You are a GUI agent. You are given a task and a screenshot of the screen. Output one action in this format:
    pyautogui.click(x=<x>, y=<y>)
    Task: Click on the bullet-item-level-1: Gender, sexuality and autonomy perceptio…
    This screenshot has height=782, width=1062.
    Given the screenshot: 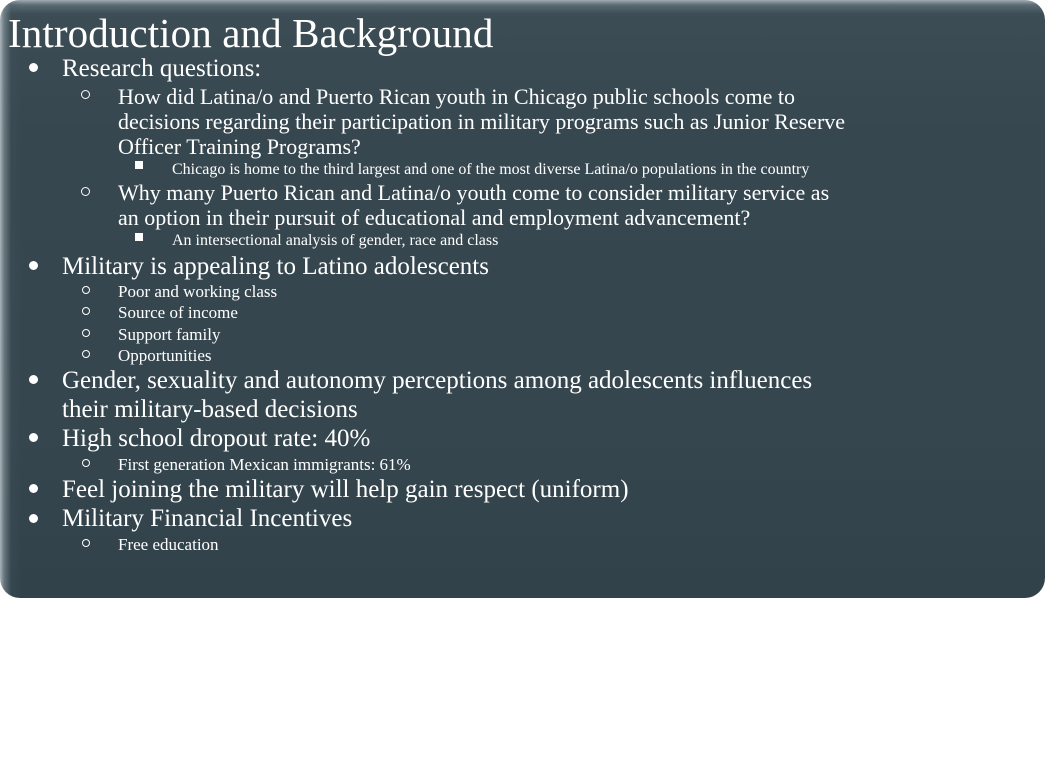 What is the action you would take?
    pyautogui.click(x=522, y=395)
    